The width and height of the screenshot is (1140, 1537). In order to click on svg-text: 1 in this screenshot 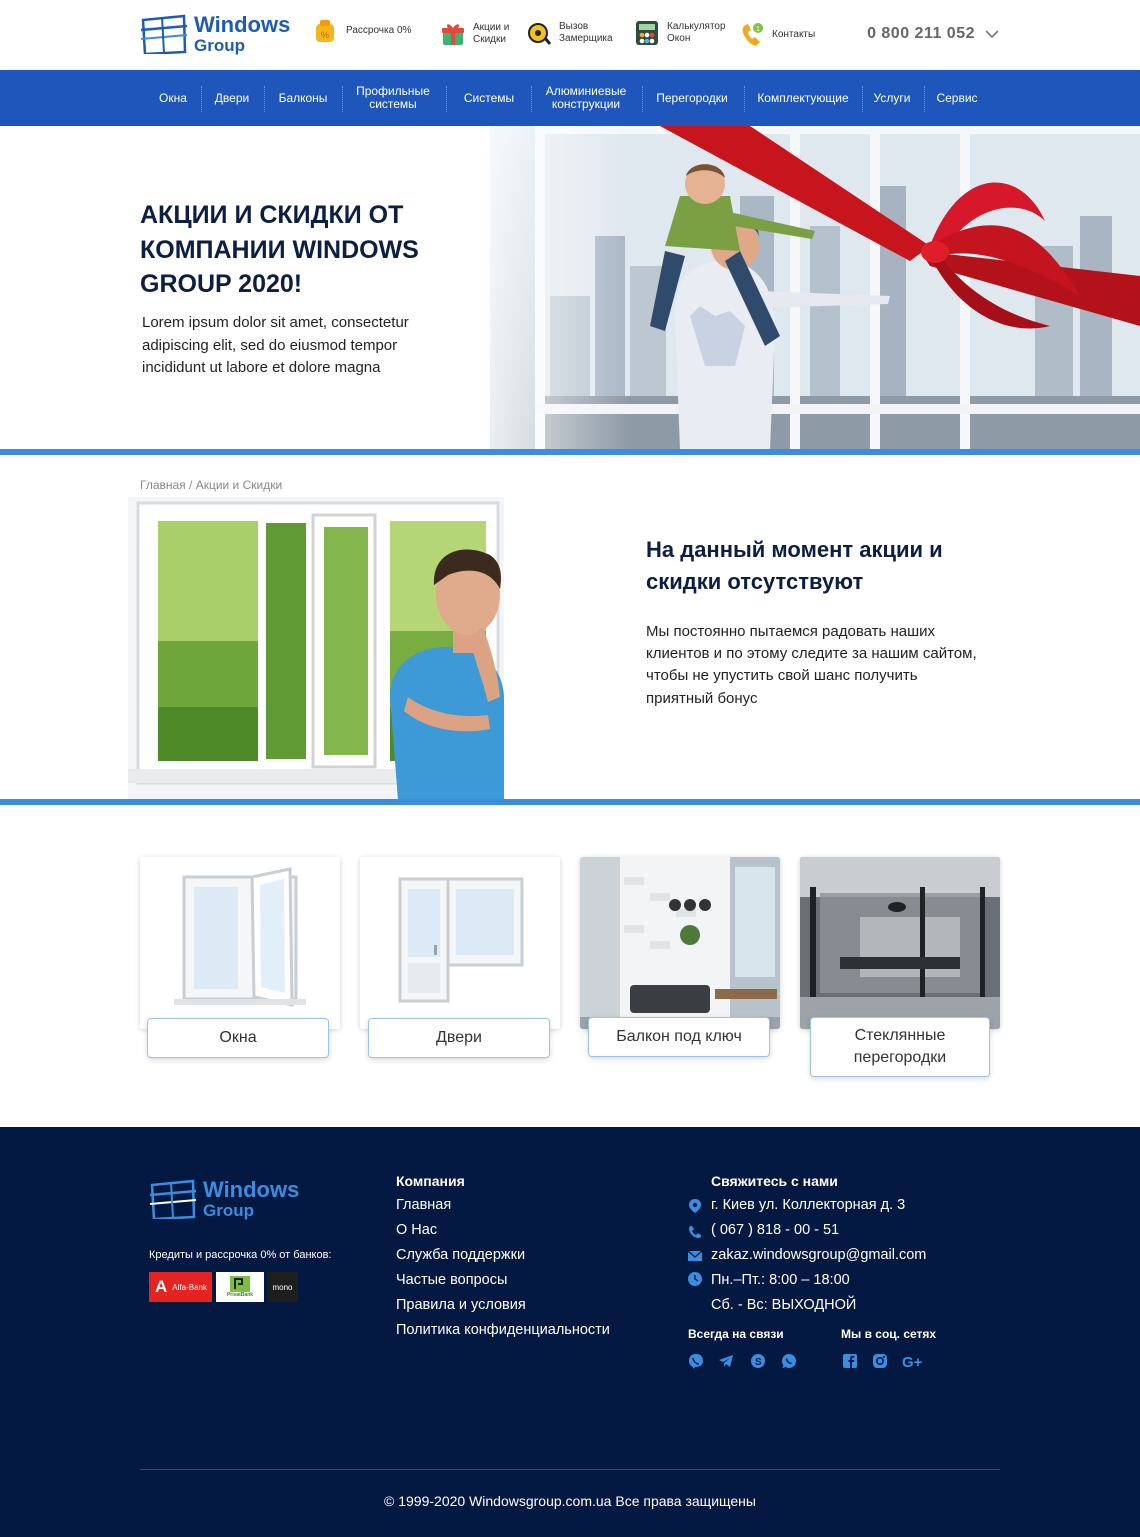, I will do `click(758, 29)`.